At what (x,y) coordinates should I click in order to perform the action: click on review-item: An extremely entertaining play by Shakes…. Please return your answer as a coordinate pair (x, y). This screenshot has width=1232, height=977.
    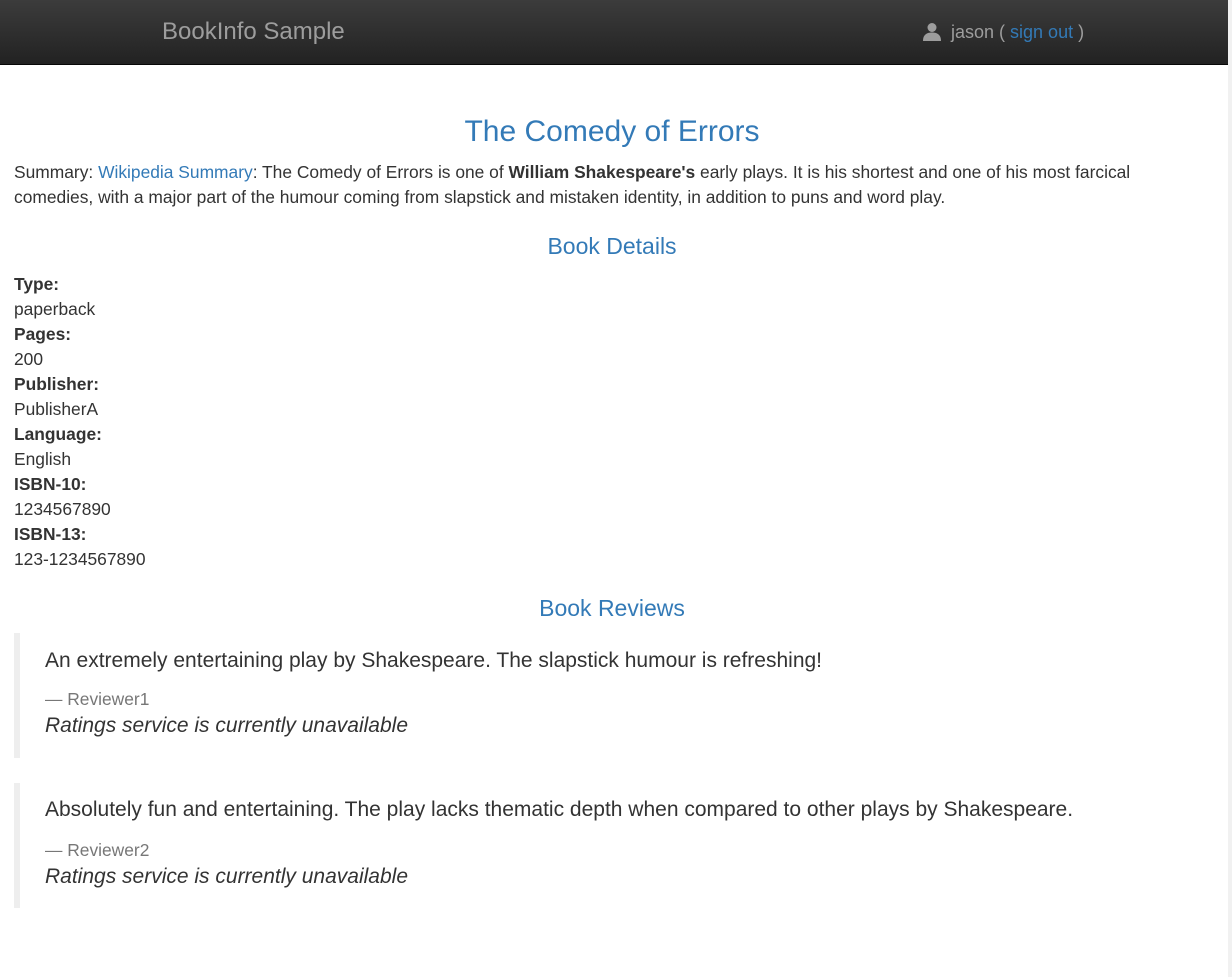
    Looking at the image, I should click on (614, 695).